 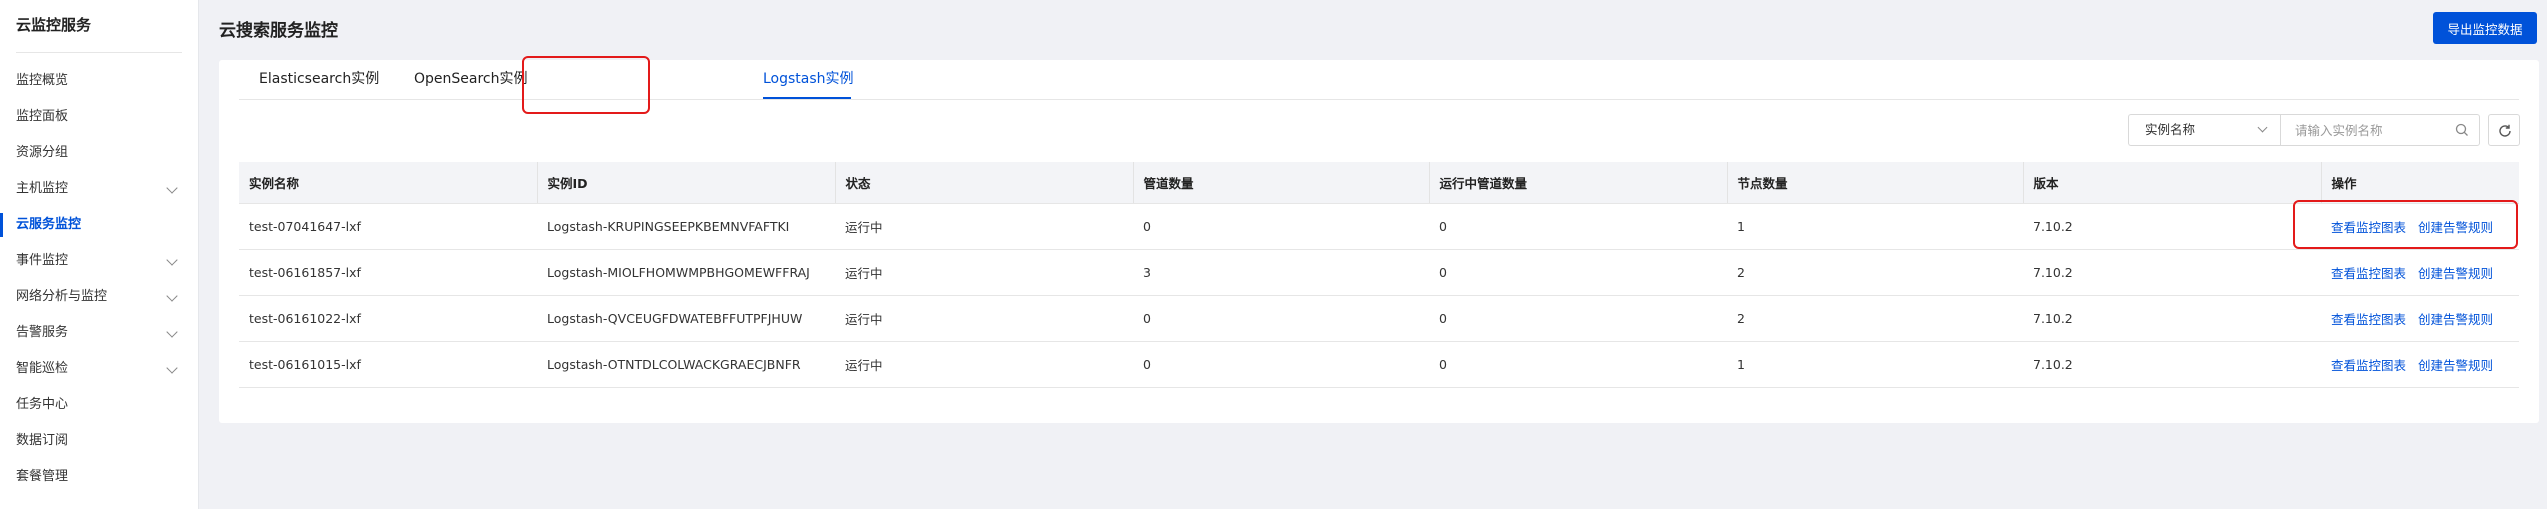 I want to click on sidebar-item-9: 任务中心, so click(x=99, y=405).